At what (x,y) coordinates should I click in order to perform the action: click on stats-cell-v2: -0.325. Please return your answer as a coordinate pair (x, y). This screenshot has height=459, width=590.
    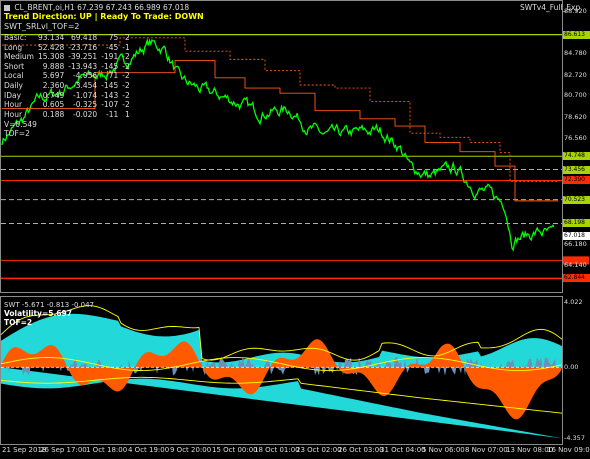
    Looking at the image, I should click on (85, 105).